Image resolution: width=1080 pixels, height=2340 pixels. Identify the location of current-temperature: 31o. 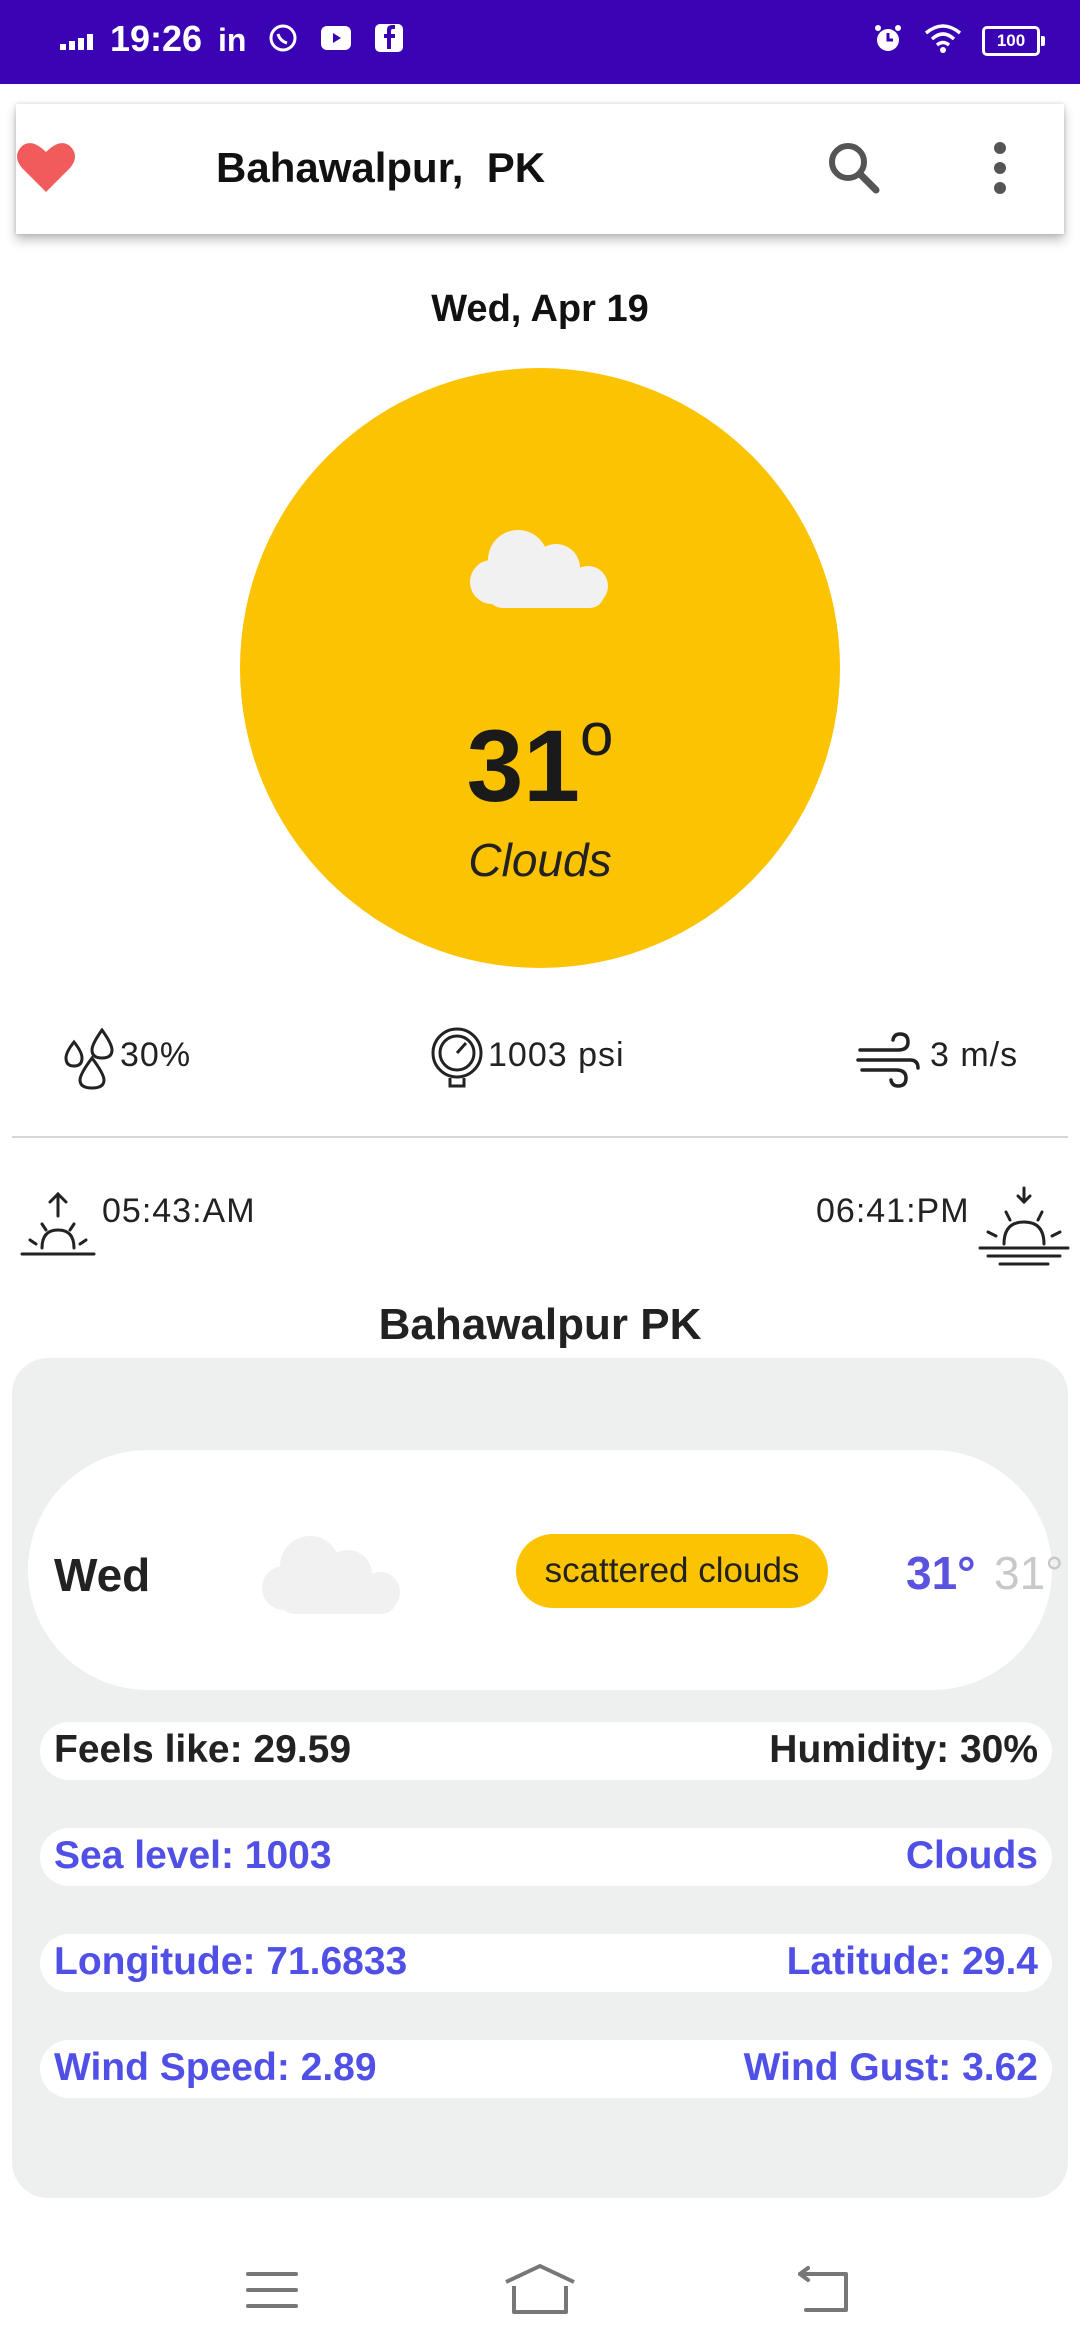
(540, 762).